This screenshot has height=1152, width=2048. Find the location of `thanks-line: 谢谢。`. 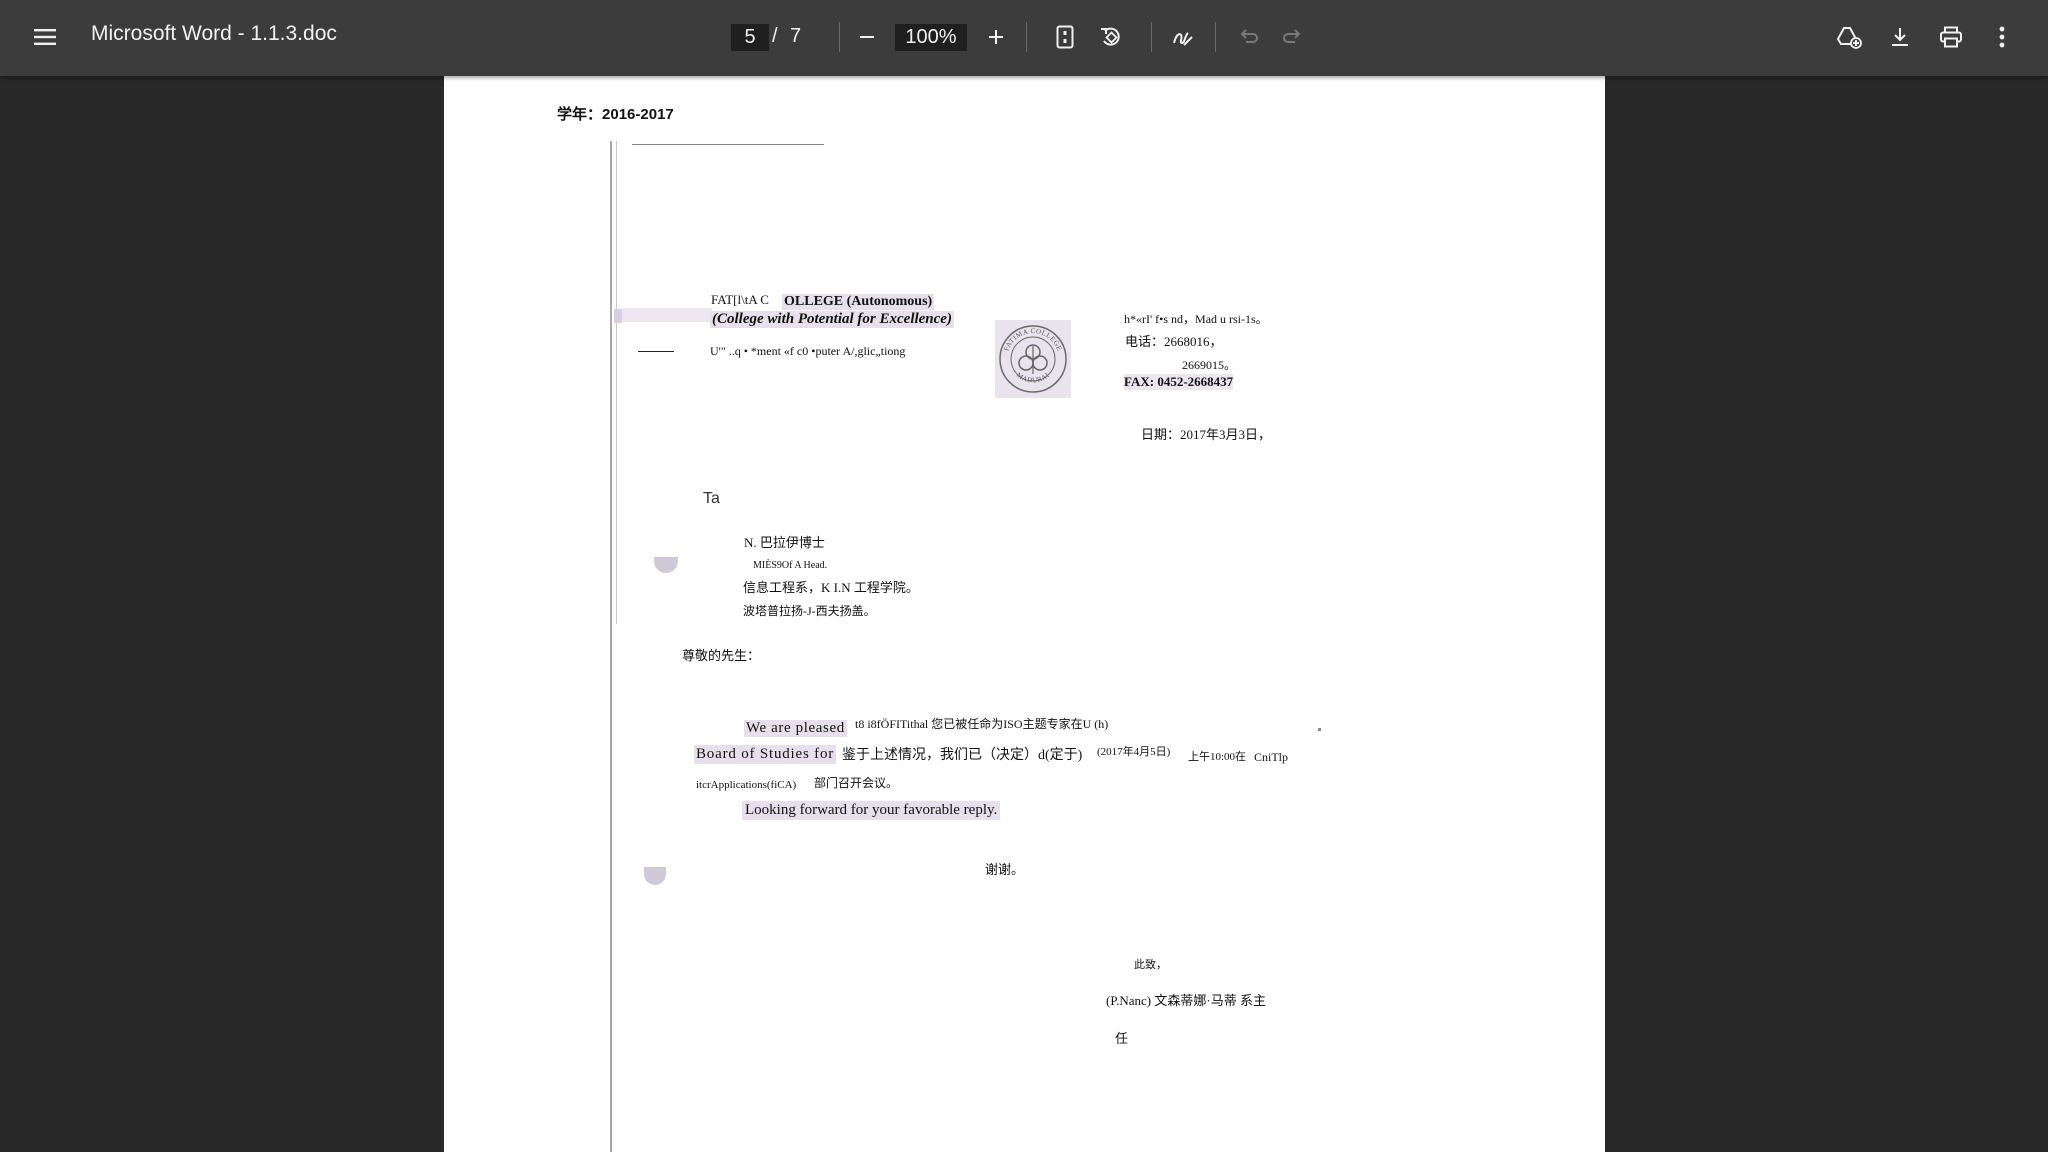

thanks-line: 谢谢。 is located at coordinates (1005, 869).